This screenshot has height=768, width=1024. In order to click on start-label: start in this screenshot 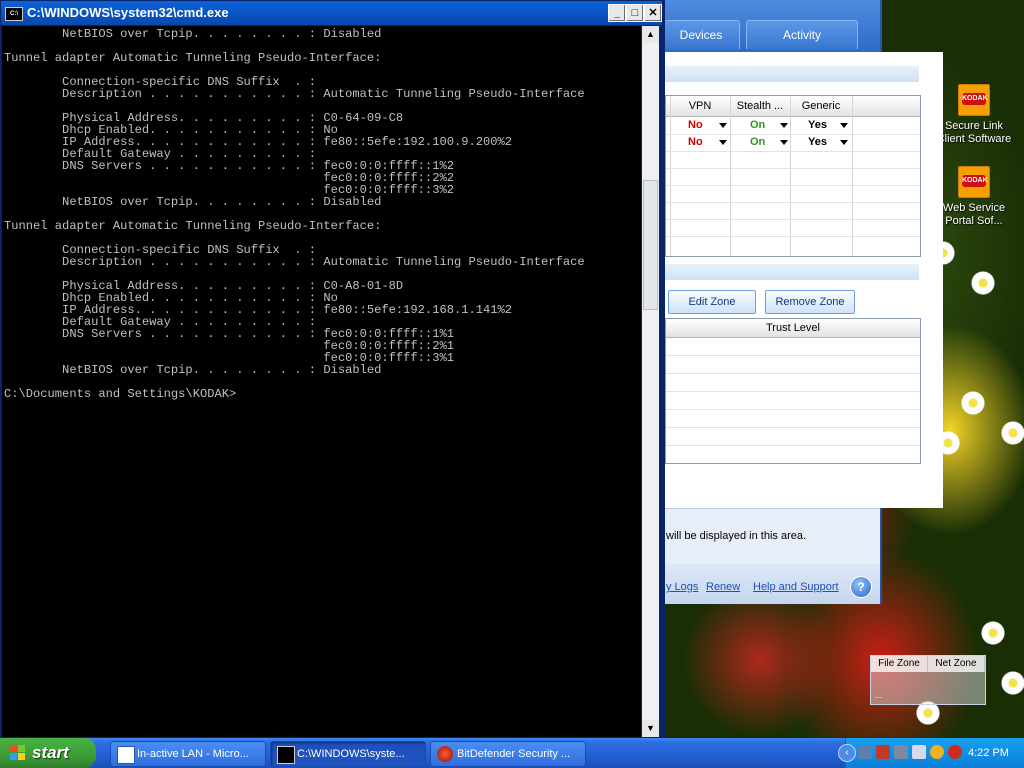, I will do `click(50, 752)`.